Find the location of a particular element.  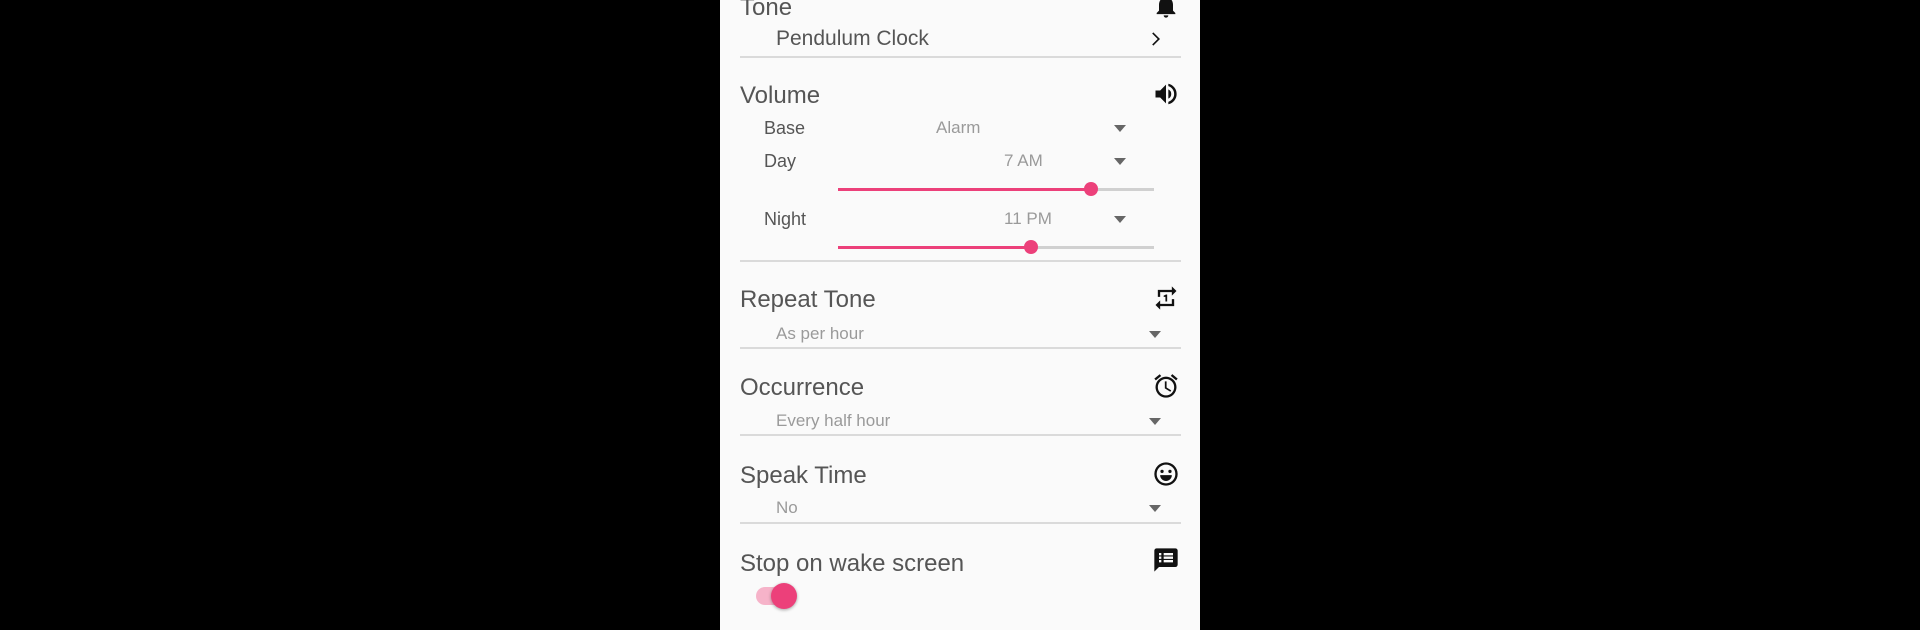

repeat-tone-dropdown: As per hour is located at coordinates (960, 333).